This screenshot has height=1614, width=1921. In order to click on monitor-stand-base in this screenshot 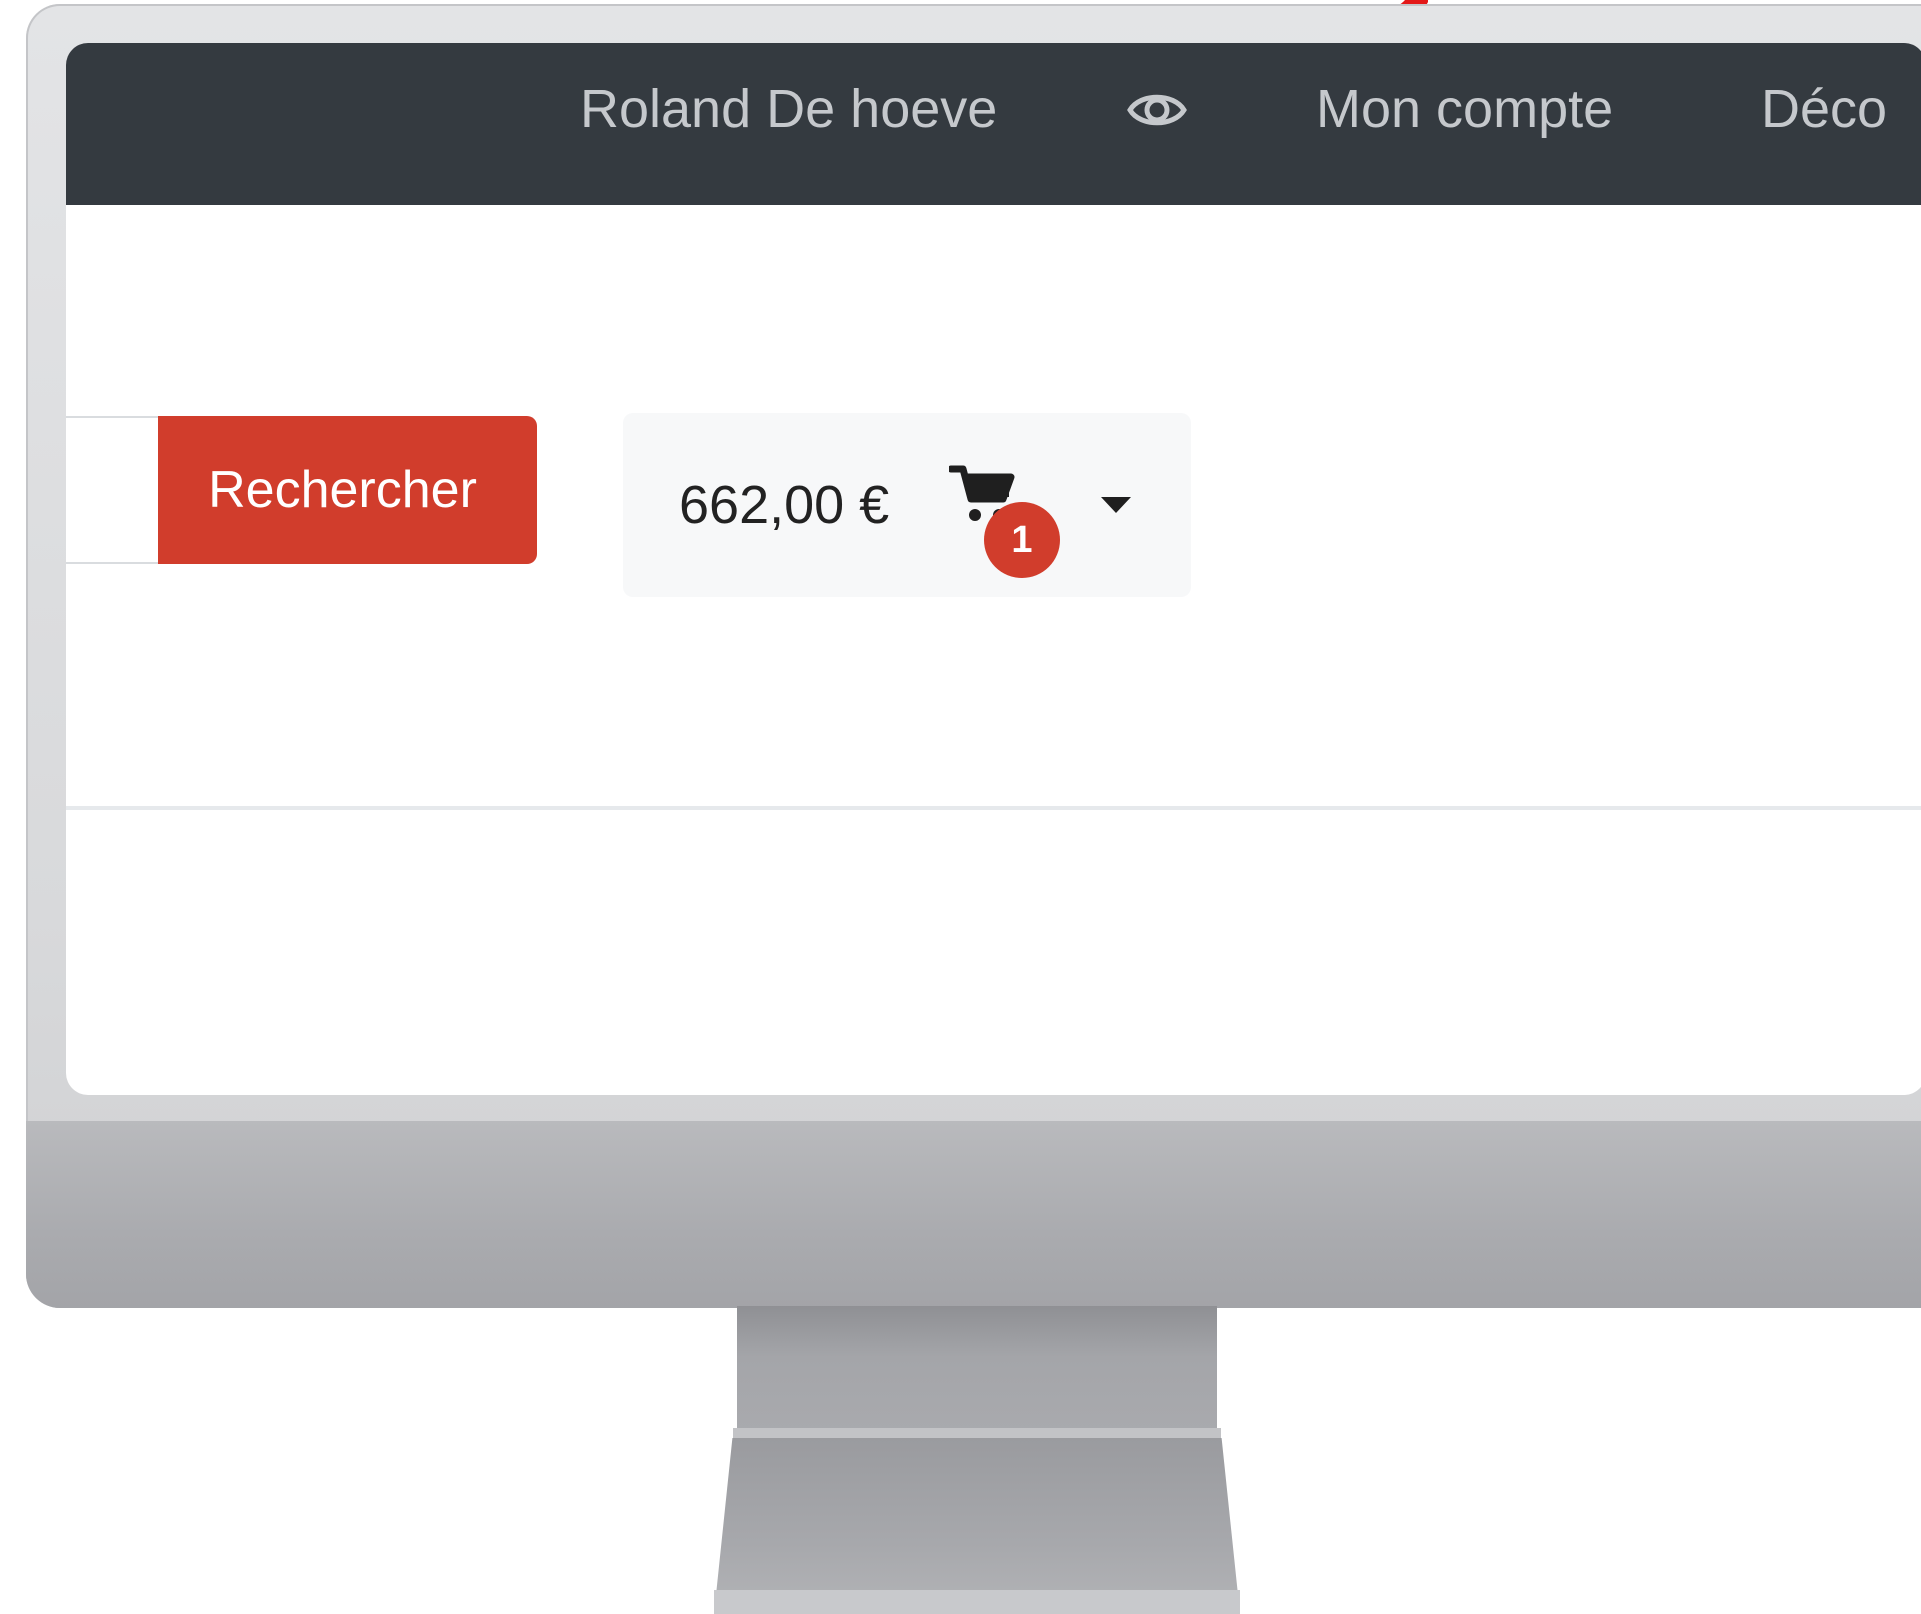, I will do `click(977, 1602)`.